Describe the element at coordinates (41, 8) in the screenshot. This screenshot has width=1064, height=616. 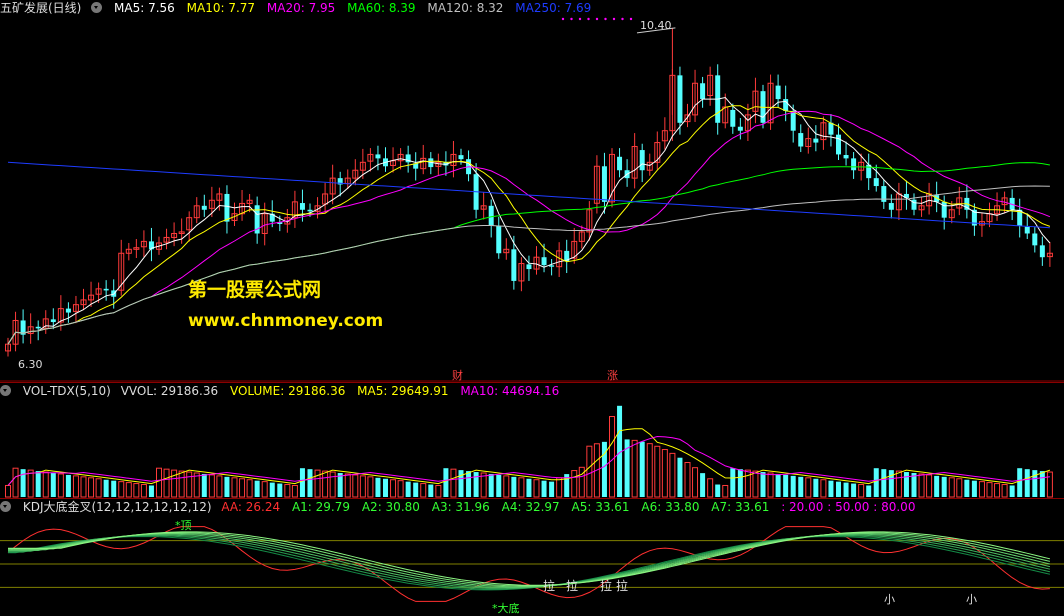
I see `stock-title: 五矿发展(日线)` at that location.